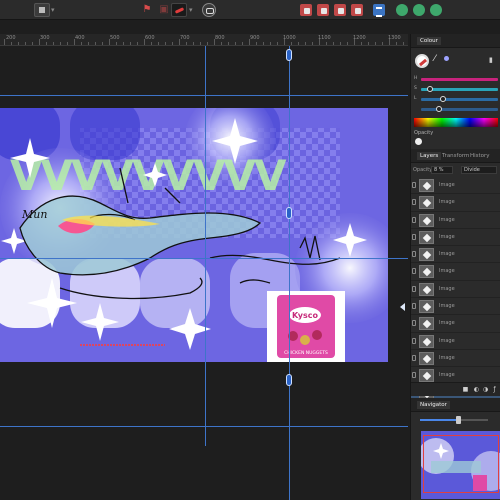  I want to click on zoom-knob, so click(458, 420).